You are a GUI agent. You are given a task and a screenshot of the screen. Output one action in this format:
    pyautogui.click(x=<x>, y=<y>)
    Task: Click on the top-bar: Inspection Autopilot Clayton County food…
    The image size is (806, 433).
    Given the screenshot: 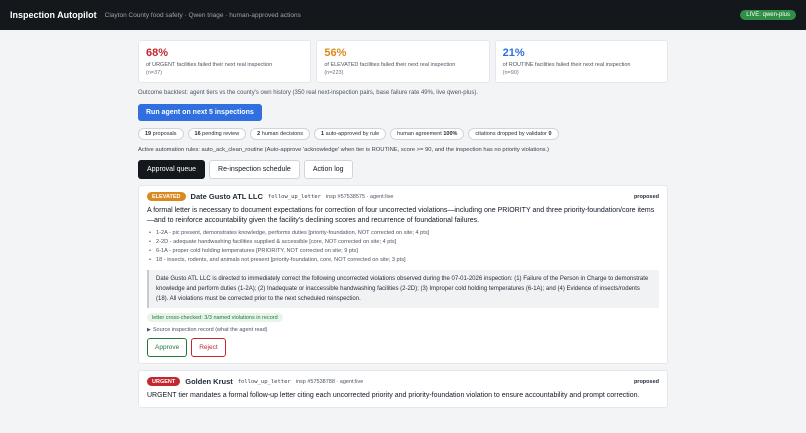 What is the action you would take?
    pyautogui.click(x=403, y=15)
    